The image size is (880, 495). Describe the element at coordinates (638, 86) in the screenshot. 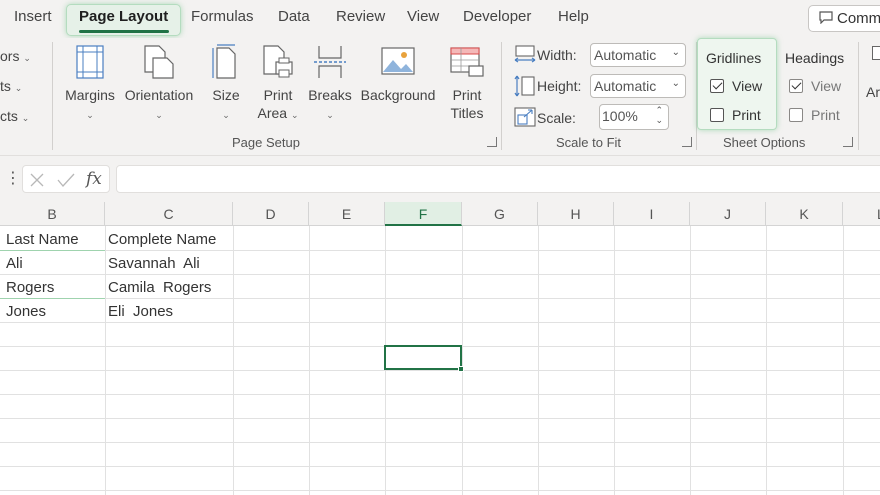

I see `height-select: Automatic ⌄` at that location.